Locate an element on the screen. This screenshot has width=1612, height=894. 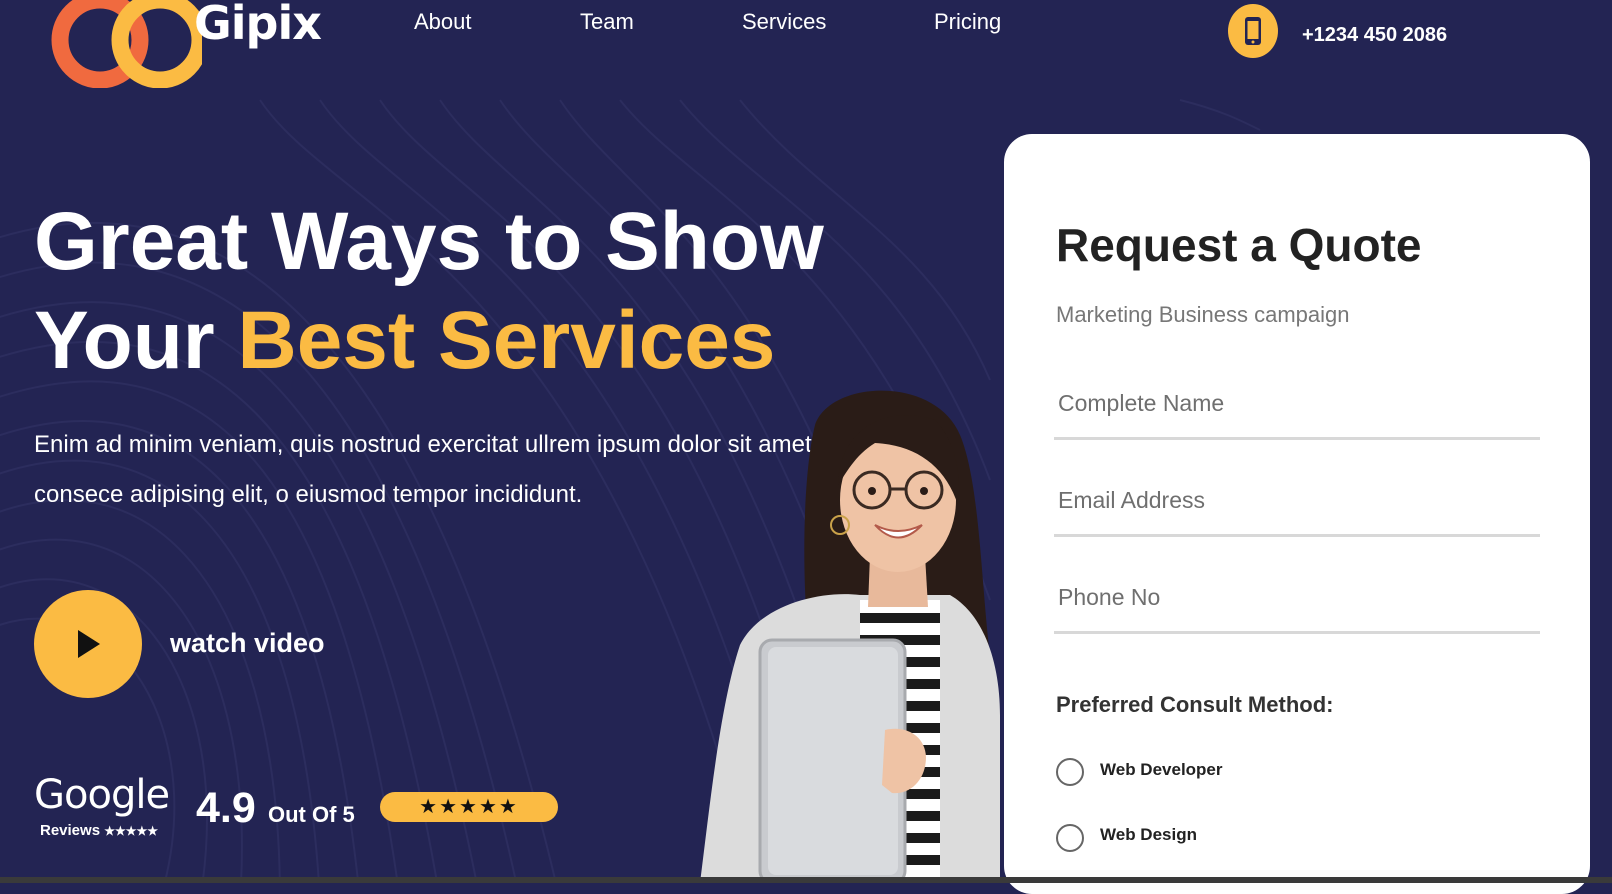
page-bottom-edge is located at coordinates (806, 880).